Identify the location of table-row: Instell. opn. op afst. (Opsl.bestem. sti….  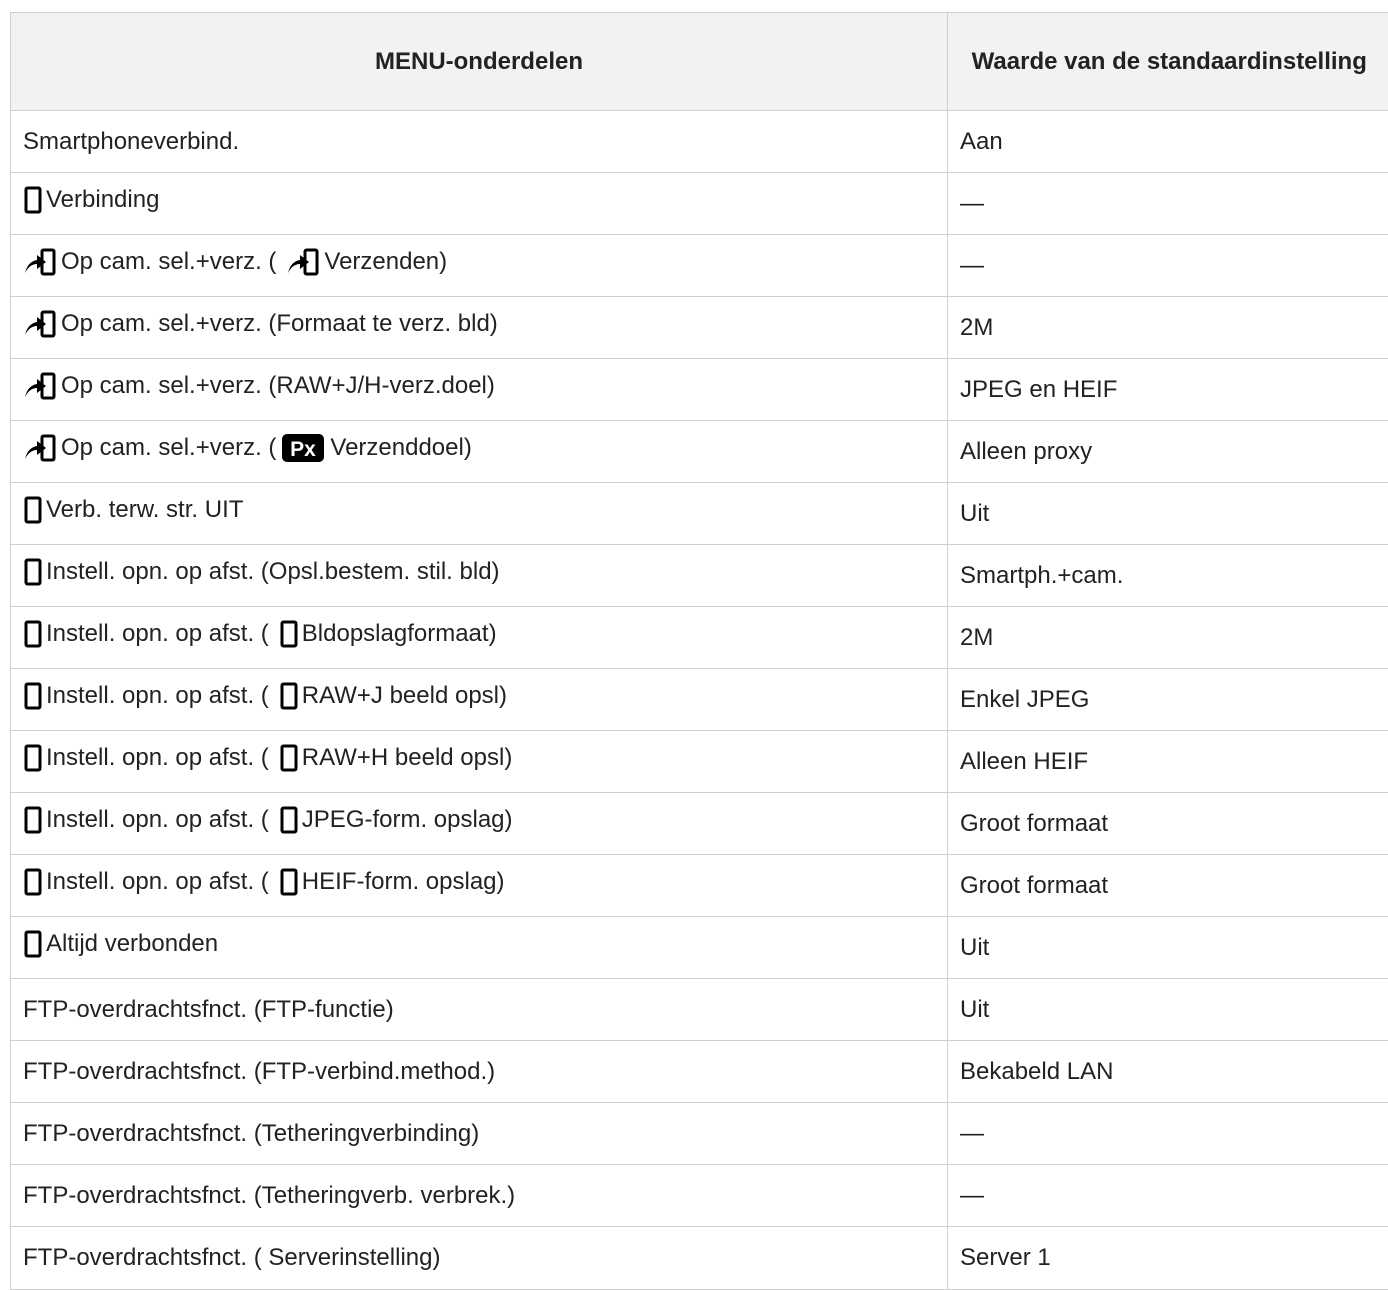
(699, 576).